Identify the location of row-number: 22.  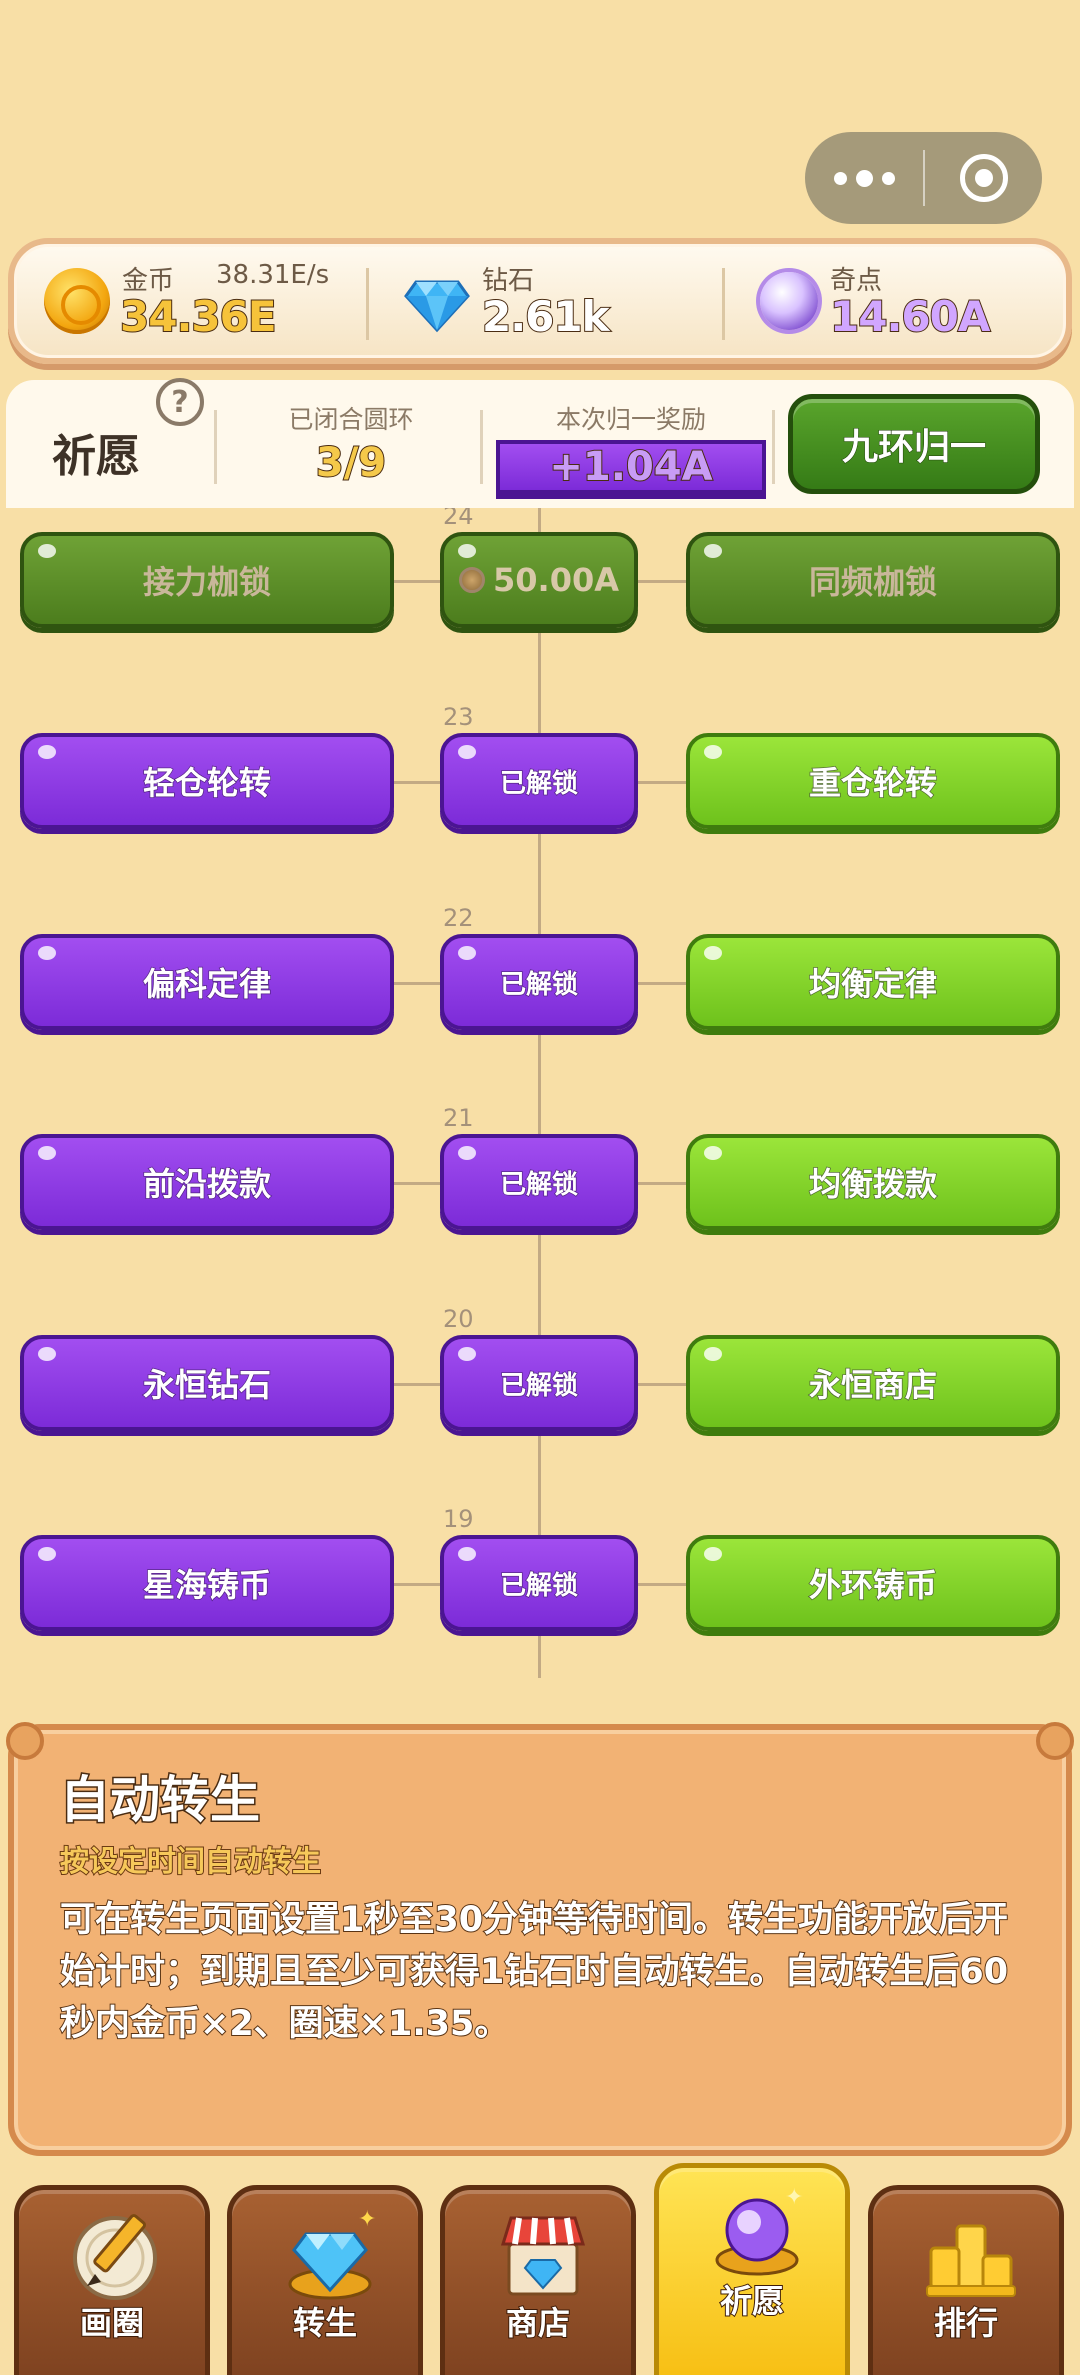
(458, 918).